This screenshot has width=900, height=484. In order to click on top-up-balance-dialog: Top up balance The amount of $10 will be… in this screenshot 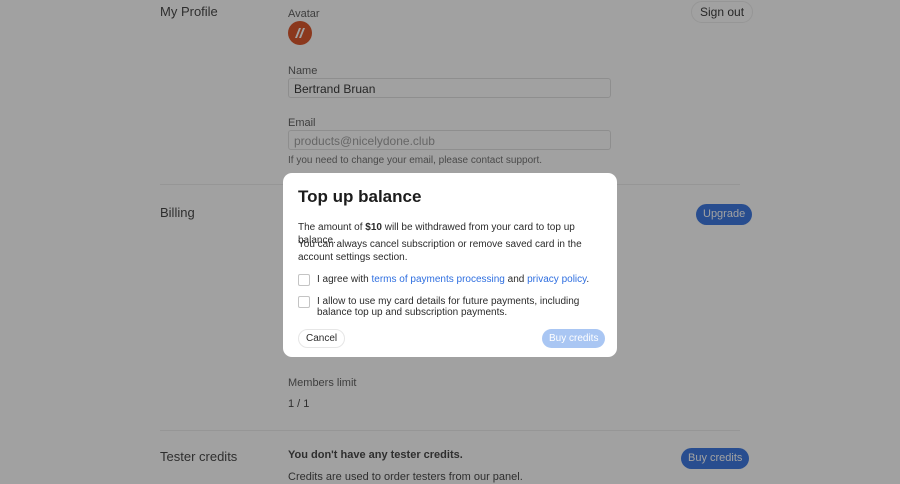, I will do `click(450, 265)`.